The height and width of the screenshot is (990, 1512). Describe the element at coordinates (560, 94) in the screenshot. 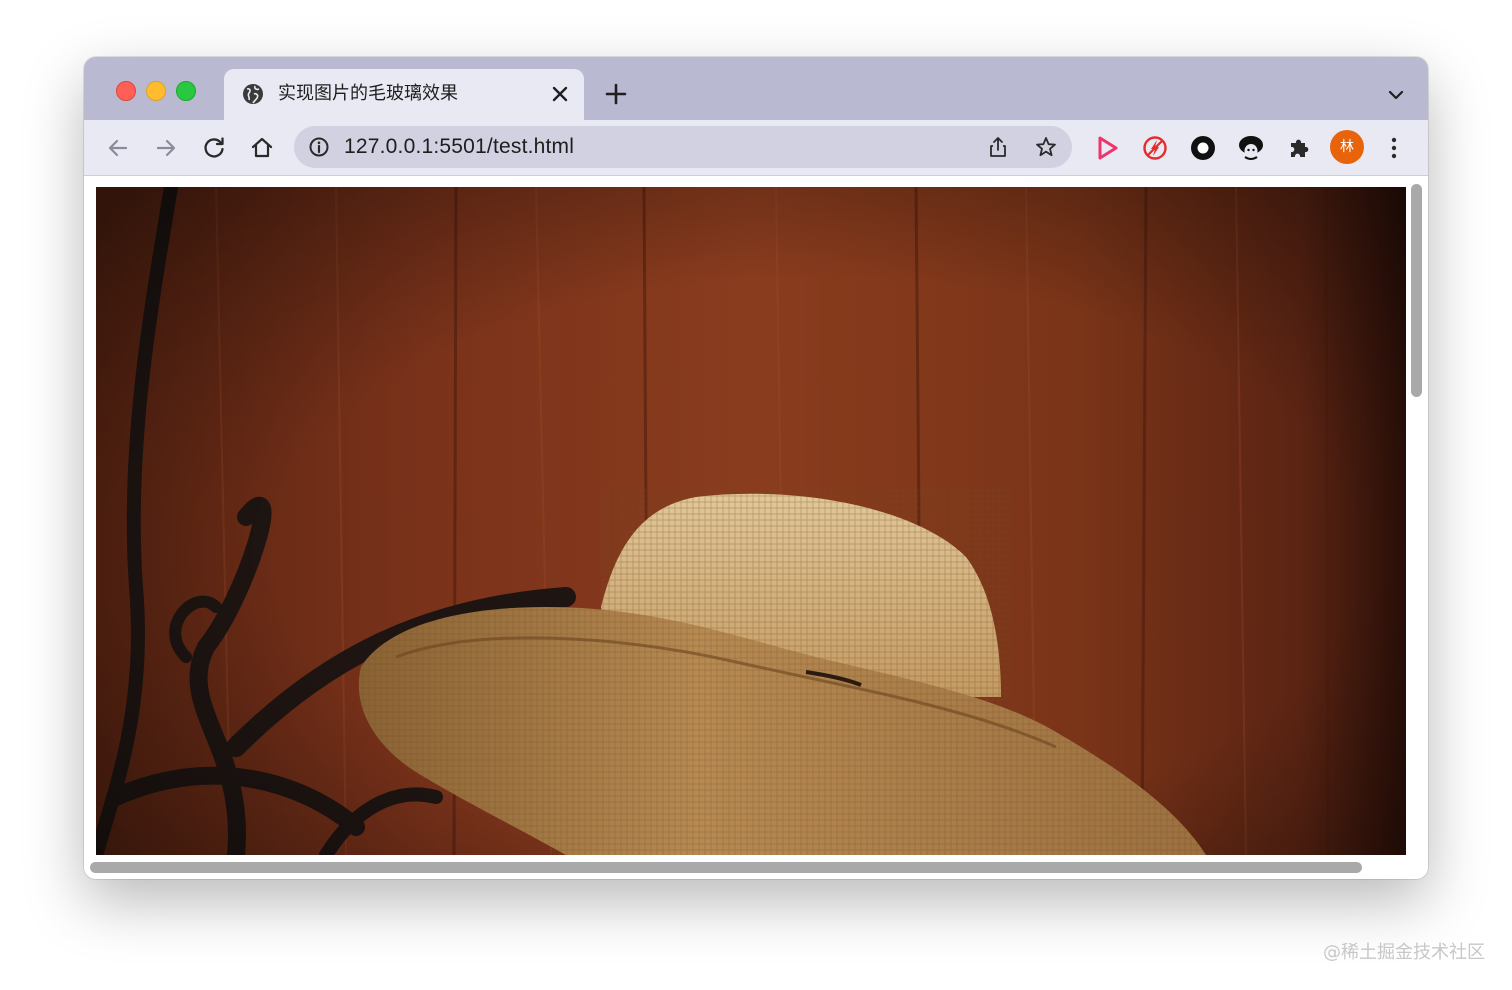

I see `close-tab-icon` at that location.